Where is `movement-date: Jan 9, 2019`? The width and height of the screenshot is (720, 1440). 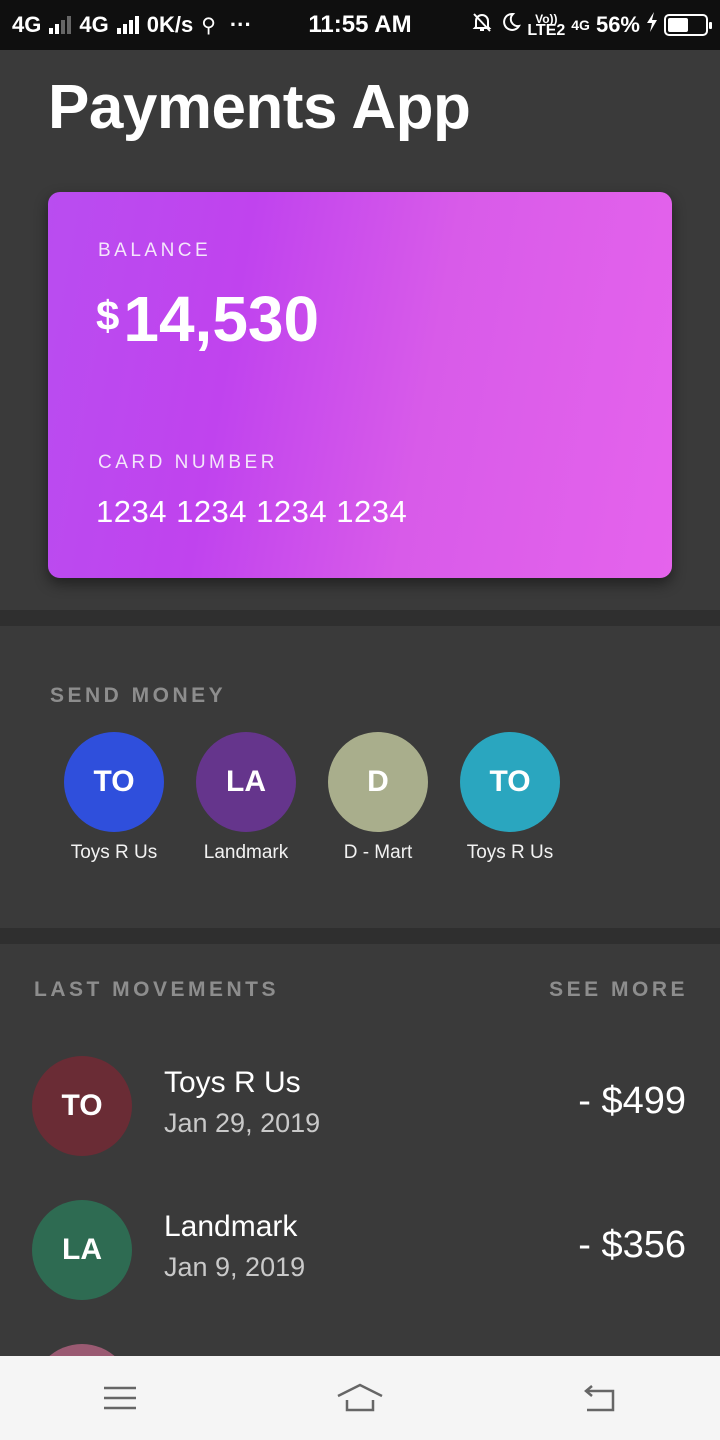
movement-date: Jan 9, 2019 is located at coordinates (235, 1267).